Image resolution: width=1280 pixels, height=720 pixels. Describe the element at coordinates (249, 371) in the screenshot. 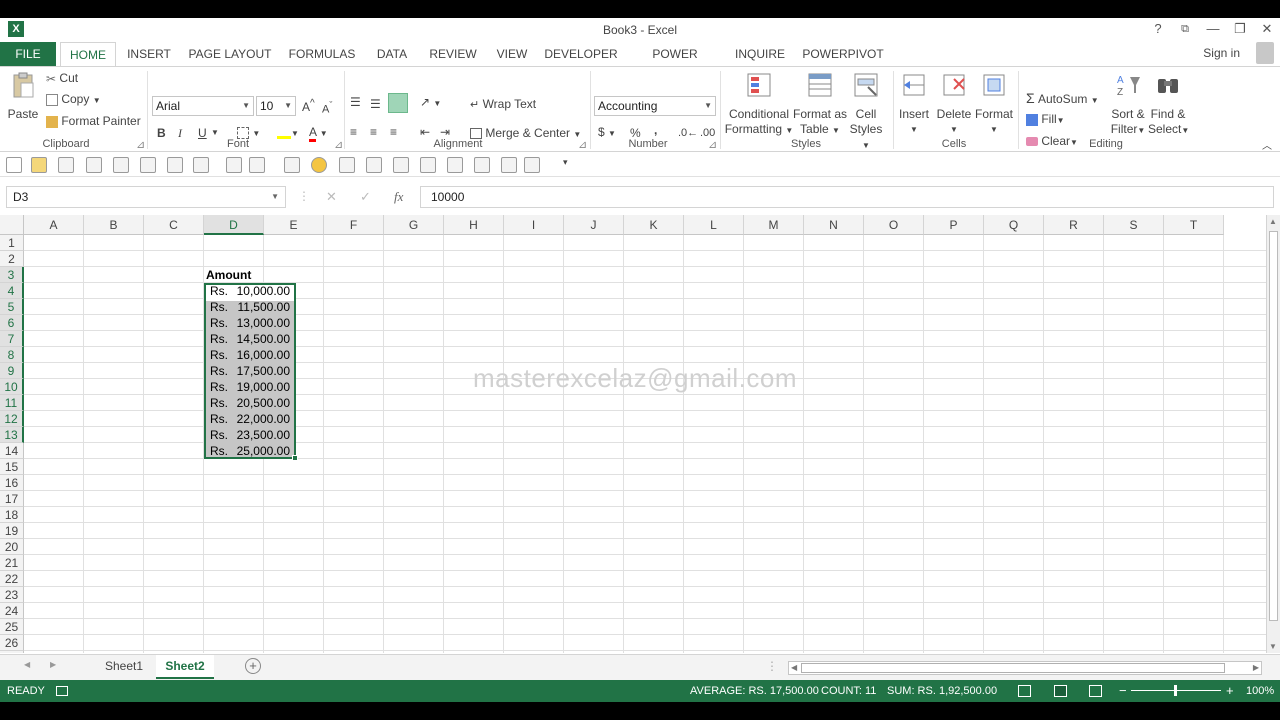

I see `amount-cell: Rs. 17,500.00` at that location.